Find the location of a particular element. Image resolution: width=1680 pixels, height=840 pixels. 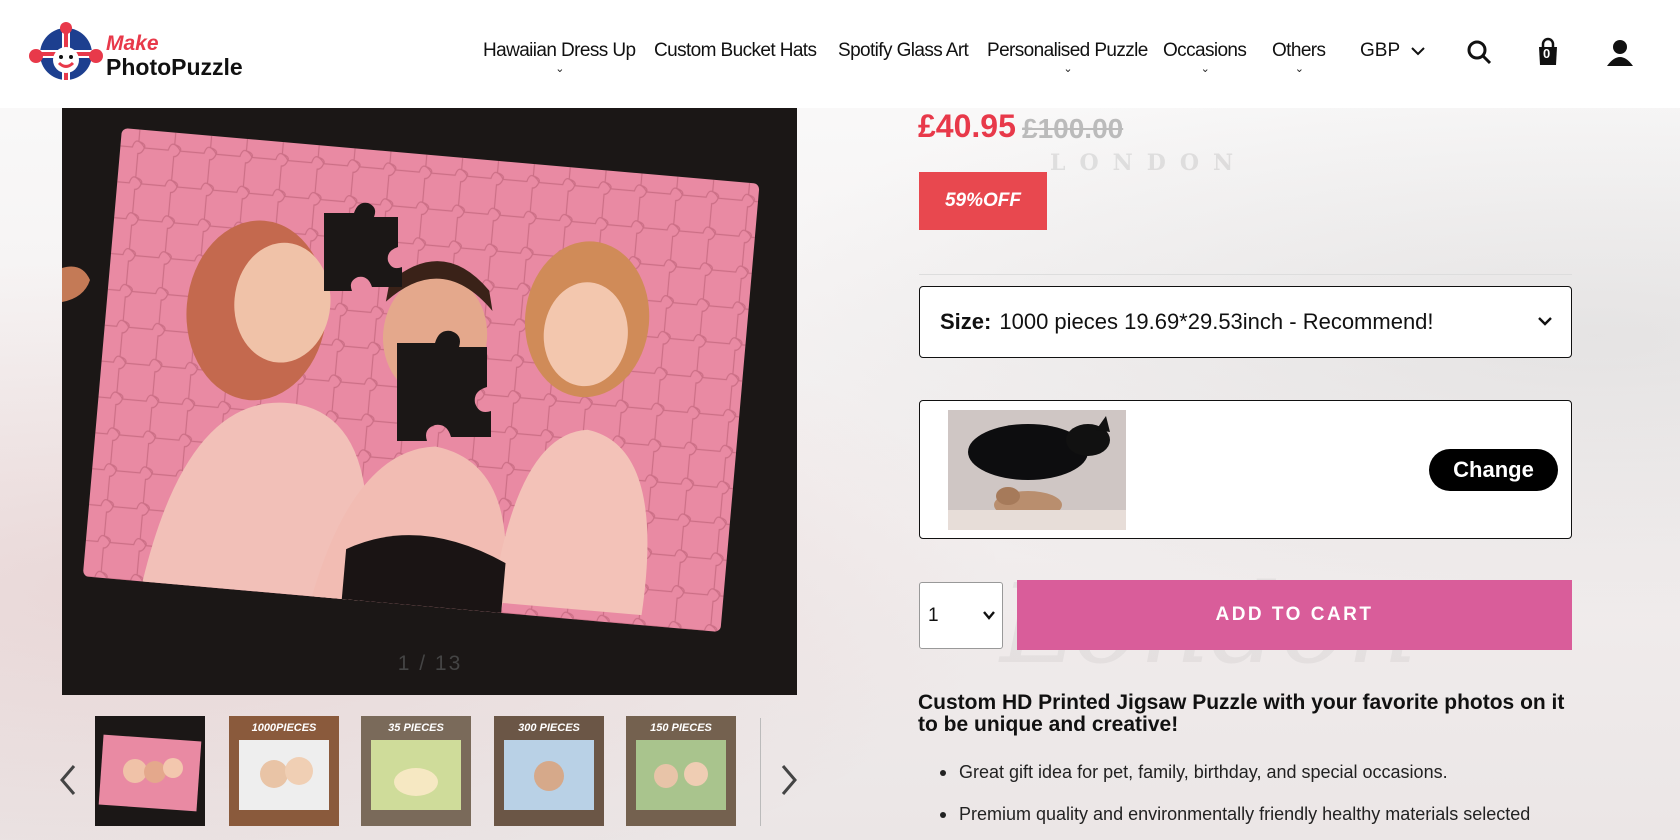

logo-text-make: Make is located at coordinates (132, 43).